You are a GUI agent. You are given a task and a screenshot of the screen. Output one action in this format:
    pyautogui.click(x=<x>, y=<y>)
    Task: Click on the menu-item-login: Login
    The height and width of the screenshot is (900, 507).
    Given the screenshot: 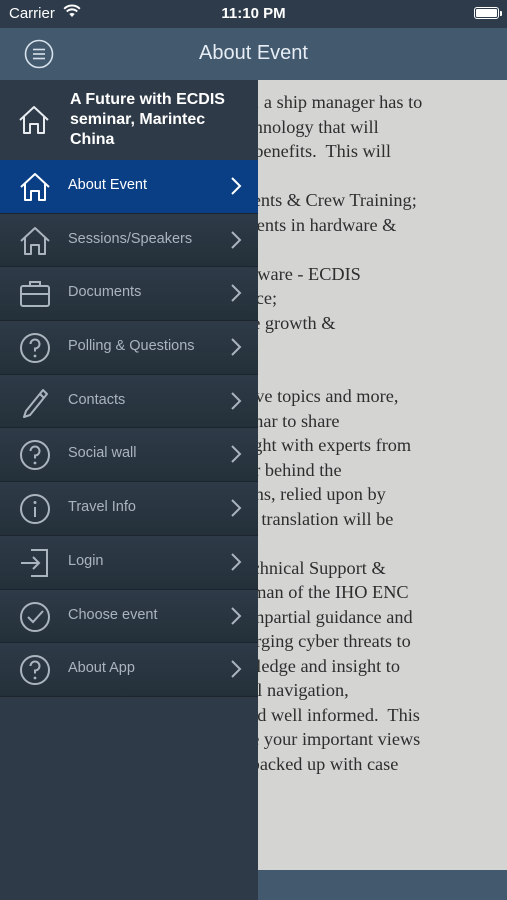 What is the action you would take?
    pyautogui.click(x=129, y=562)
    